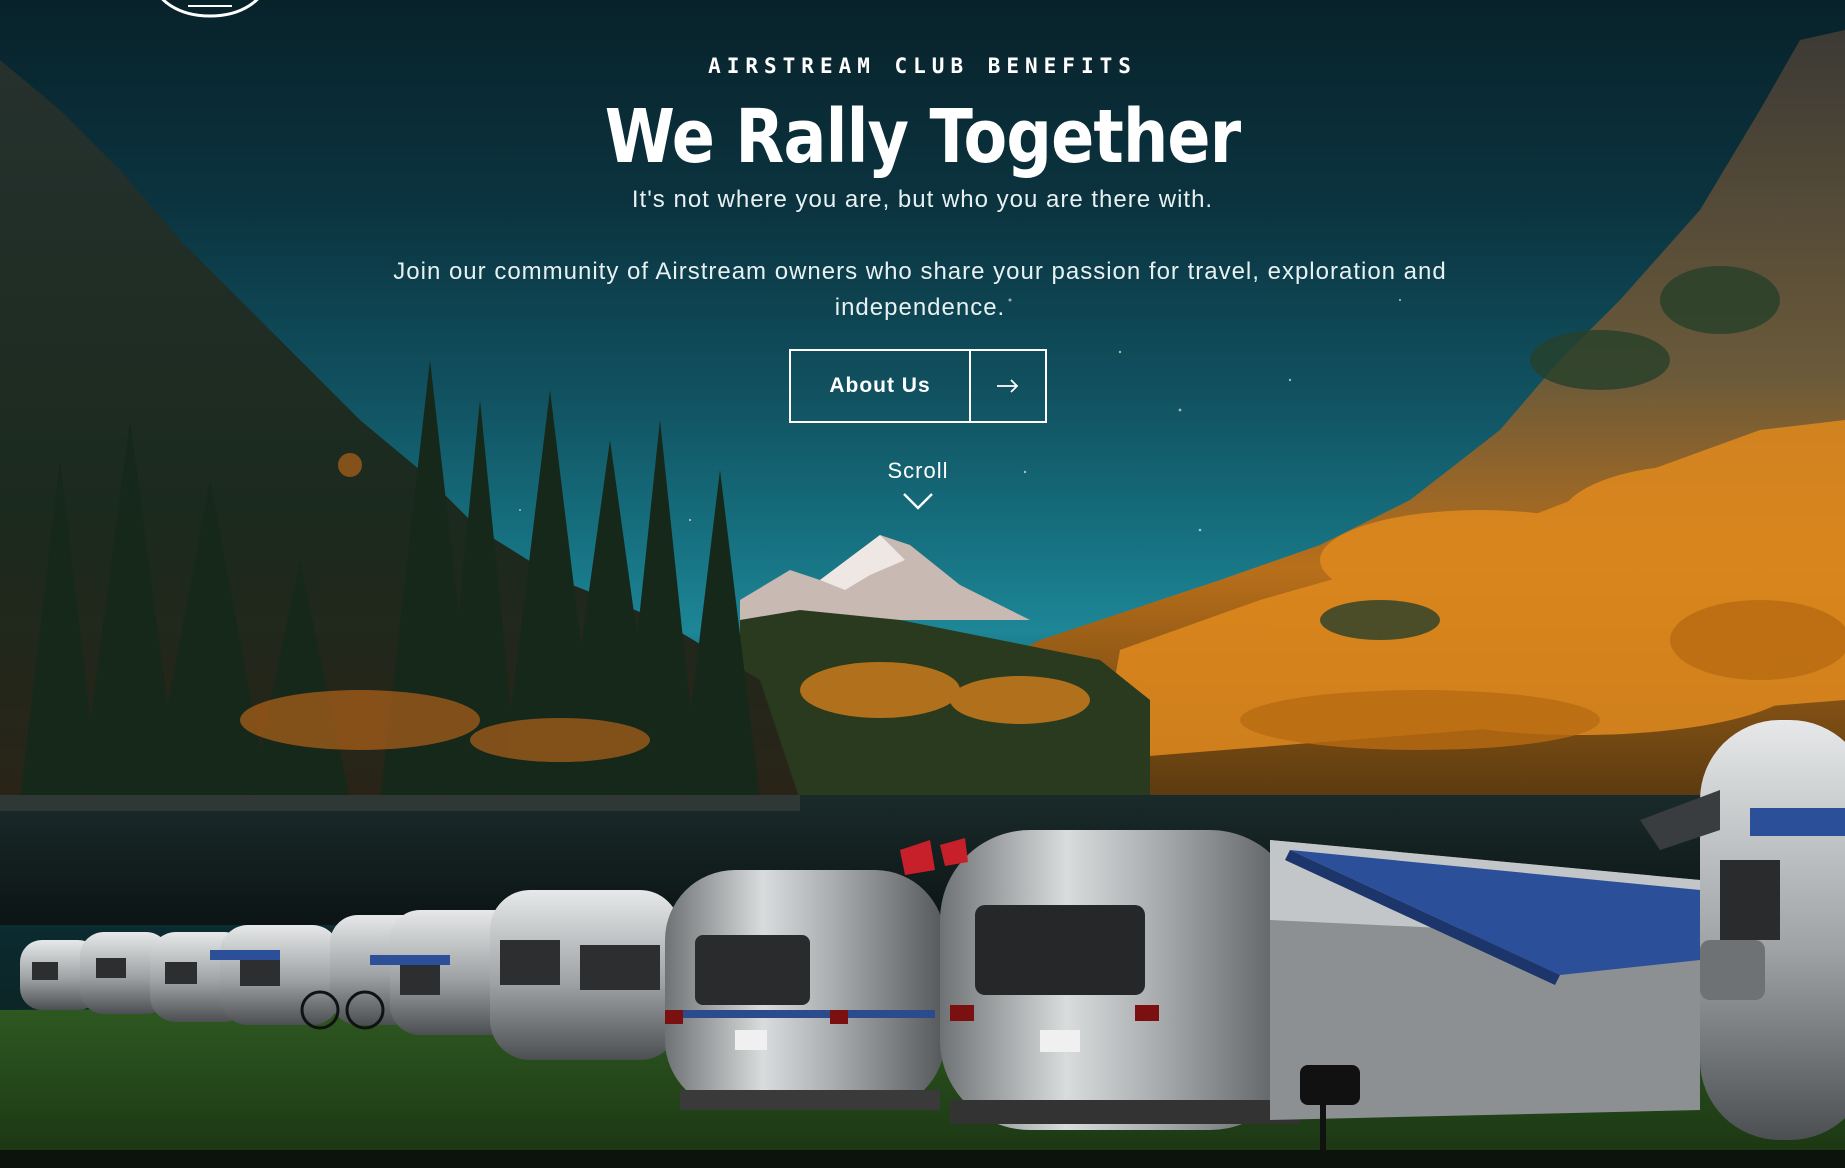  I want to click on about-us-button: About Us, so click(918, 386).